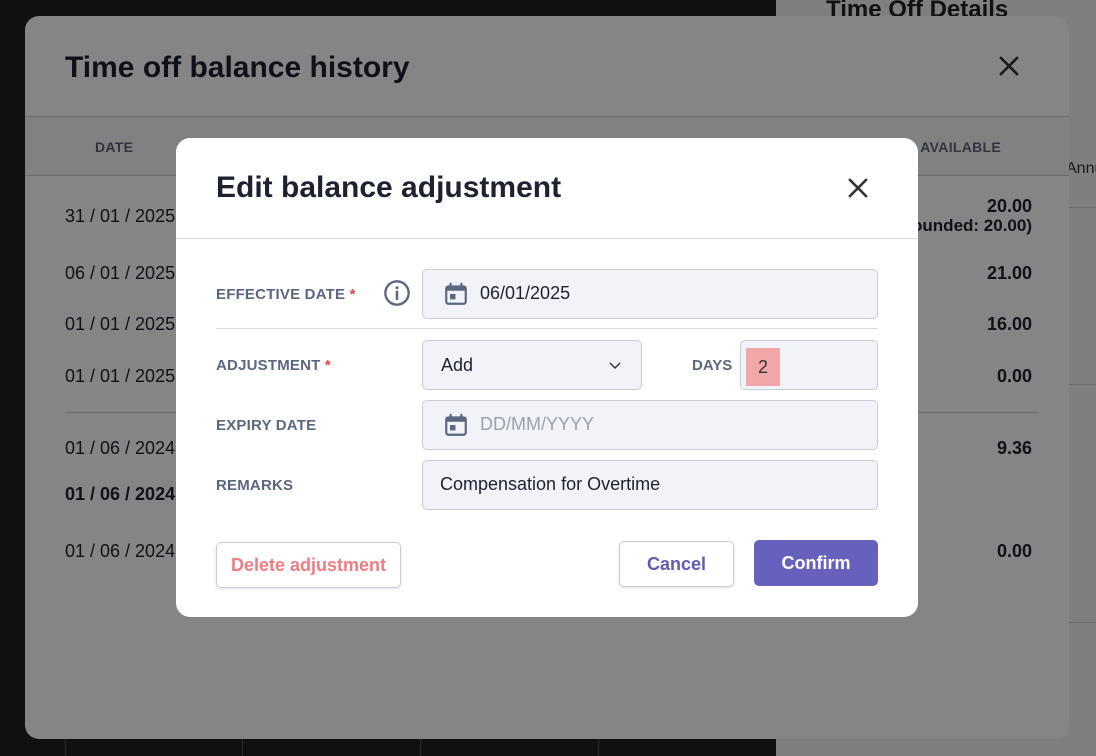  I want to click on effective-date-value: 06/01/2025, so click(525, 293).